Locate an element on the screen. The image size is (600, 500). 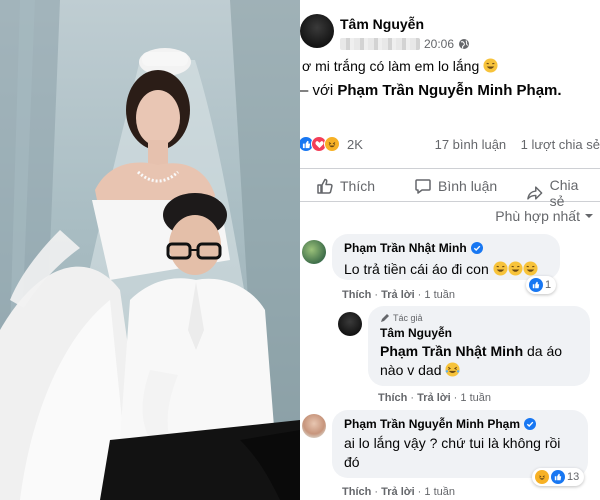
comment-reactions: 13 is located at coordinates (558, 477).